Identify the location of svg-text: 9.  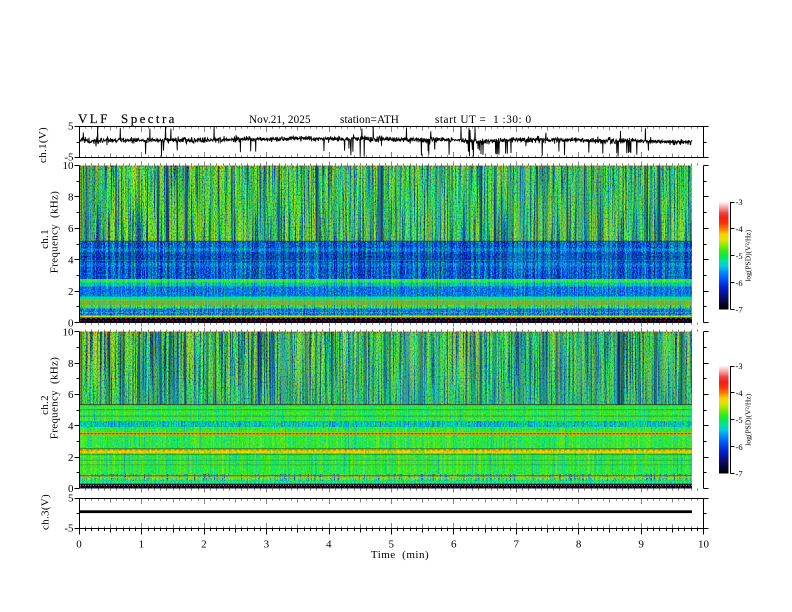
(641, 545).